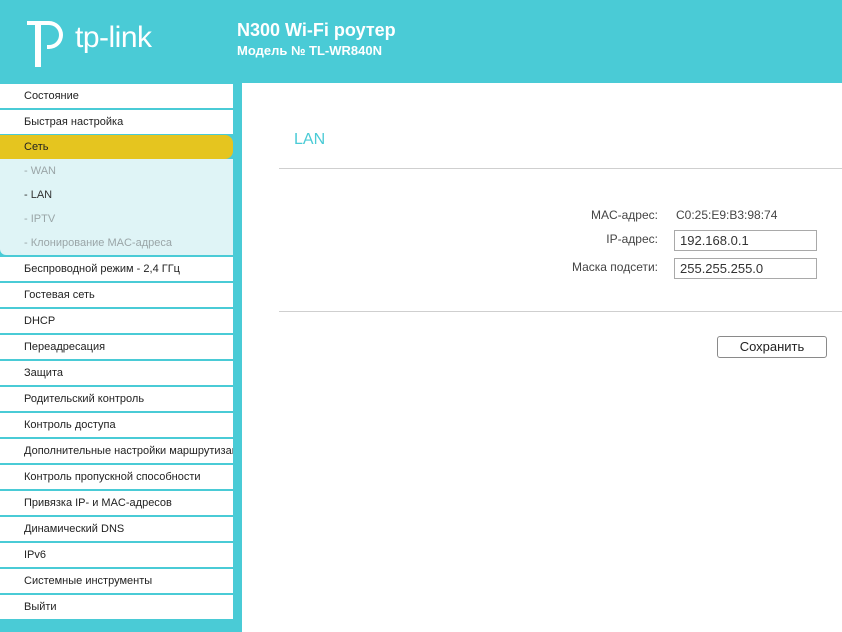  Describe the element at coordinates (116, 399) in the screenshot. I see `sidebar-item-parental-control: Родительский контроль` at that location.